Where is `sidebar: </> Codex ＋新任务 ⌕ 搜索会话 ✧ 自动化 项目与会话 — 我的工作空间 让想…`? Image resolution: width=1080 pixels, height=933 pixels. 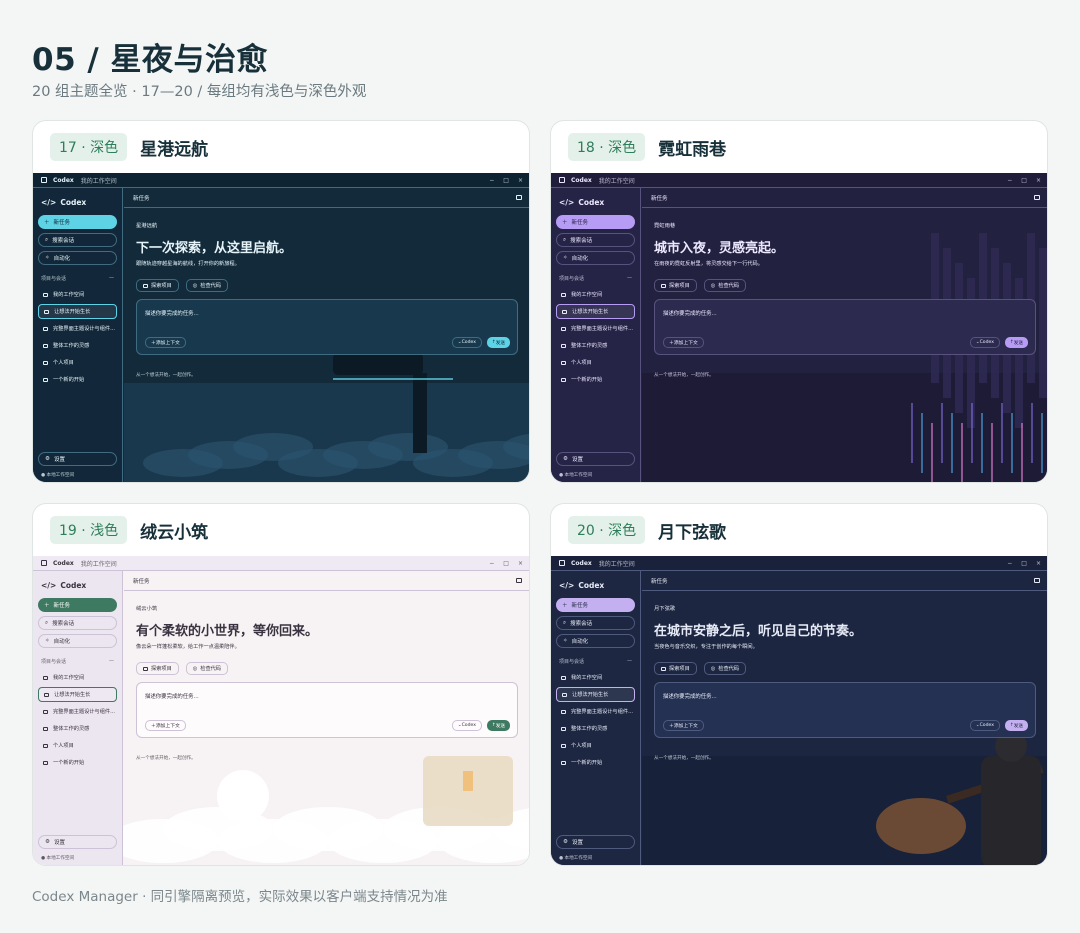 sidebar: </> Codex ＋新任务 ⌕ 搜索会话 ✧ 自动化 项目与会话 — 我的工作空间 让想… is located at coordinates (78, 335).